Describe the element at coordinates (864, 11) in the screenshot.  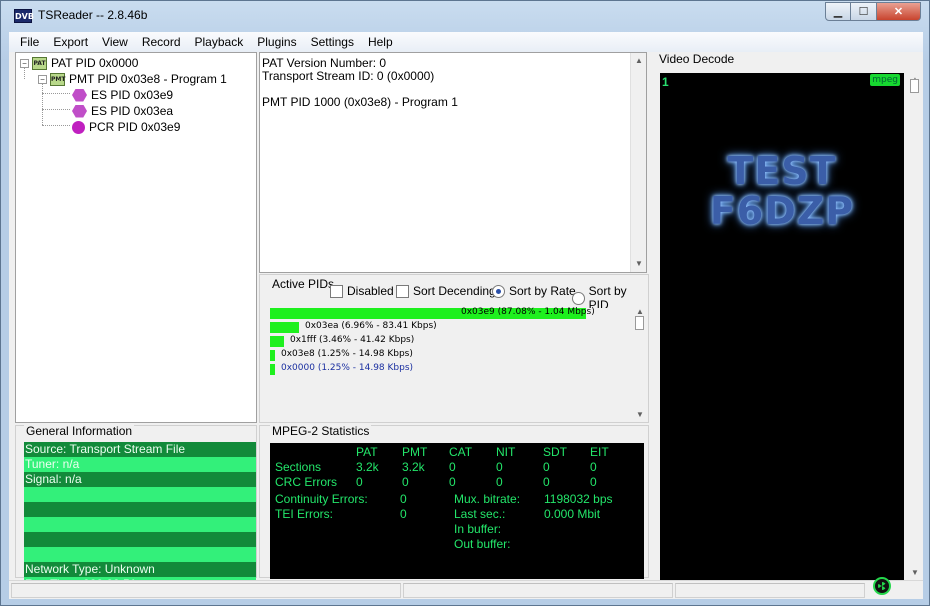
I see `maximize-button: ☐` at that location.